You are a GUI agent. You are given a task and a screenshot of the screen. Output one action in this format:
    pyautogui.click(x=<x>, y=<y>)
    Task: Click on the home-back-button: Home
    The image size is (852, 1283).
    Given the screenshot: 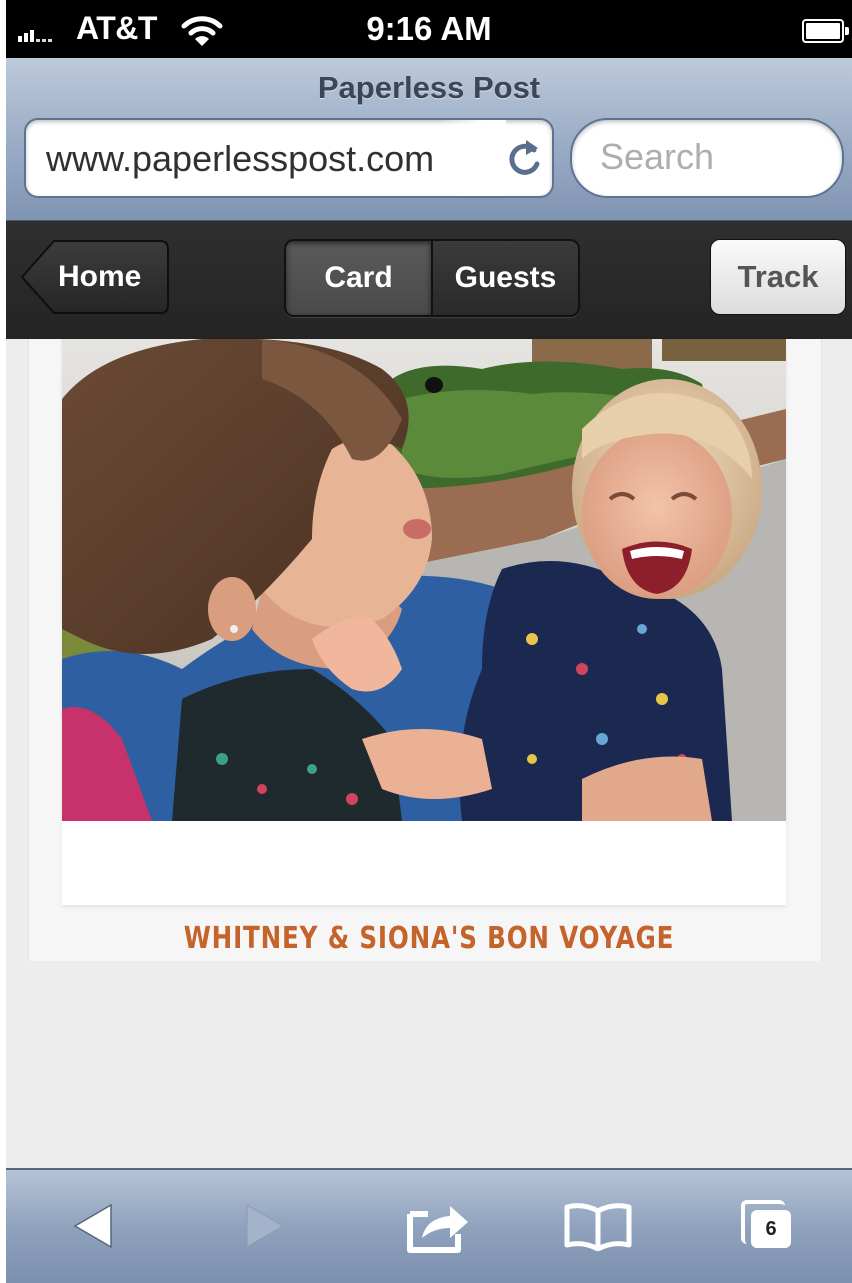 What is the action you would take?
    pyautogui.click(x=95, y=277)
    